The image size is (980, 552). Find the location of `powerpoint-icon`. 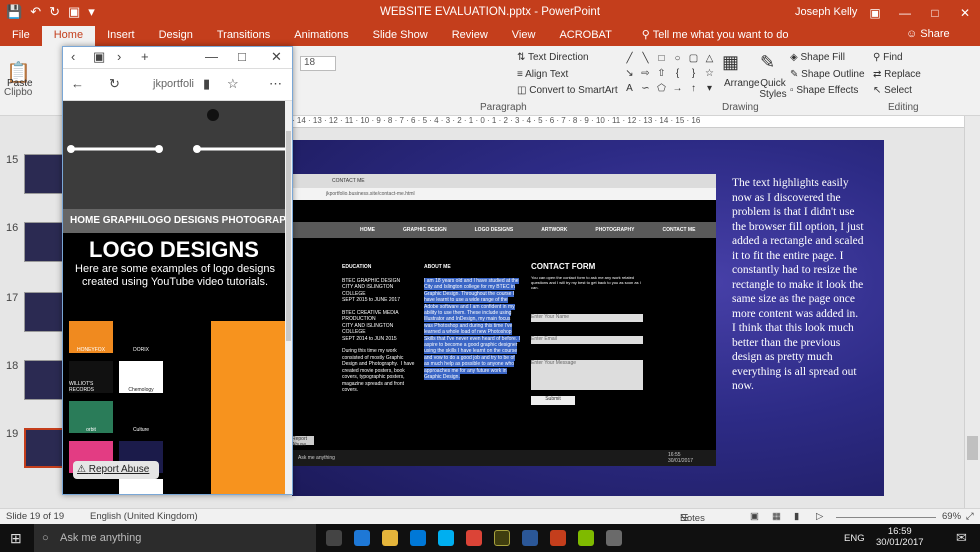

powerpoint-icon is located at coordinates (558, 538).